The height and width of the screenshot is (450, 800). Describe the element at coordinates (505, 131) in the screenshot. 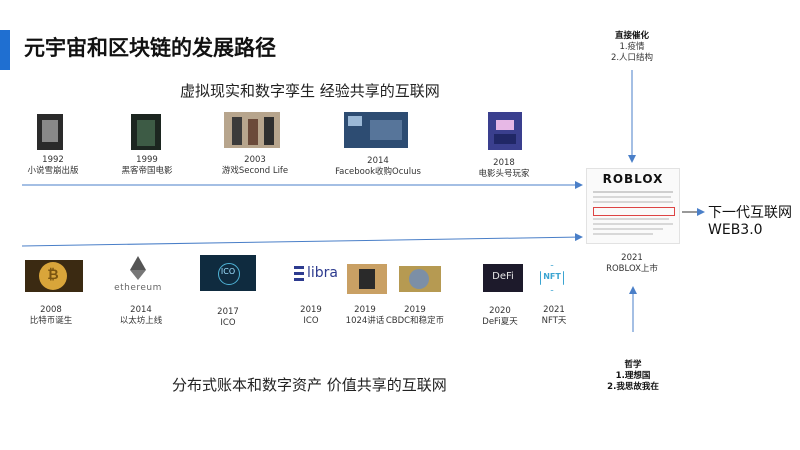

I see `ready-player-one-poster` at that location.